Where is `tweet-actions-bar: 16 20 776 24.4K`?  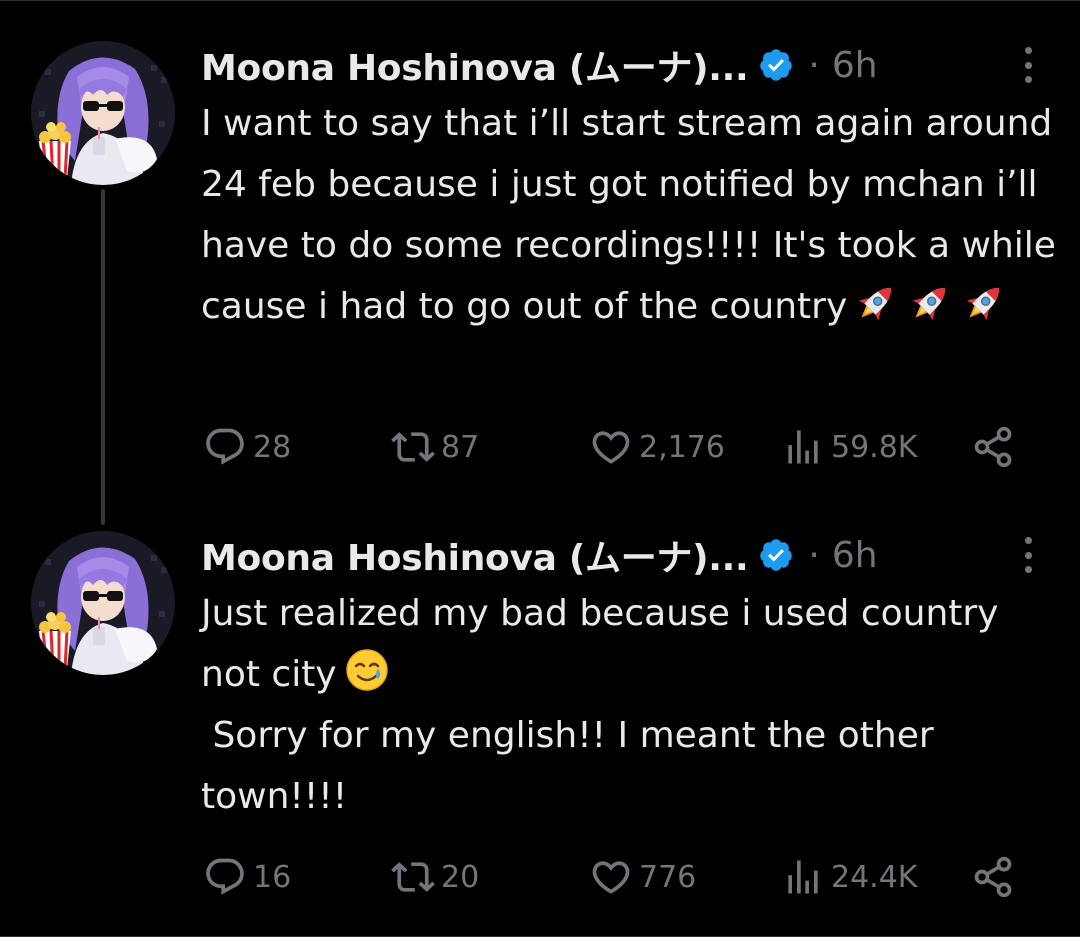 tweet-actions-bar: 16 20 776 24.4K is located at coordinates (616, 877).